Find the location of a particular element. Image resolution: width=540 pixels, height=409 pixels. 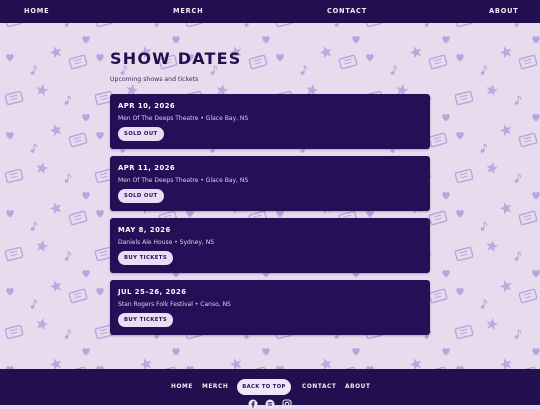

footer: HOME MERCH BACK TO TOP CONTACT ABOUT is located at coordinates (270, 389).